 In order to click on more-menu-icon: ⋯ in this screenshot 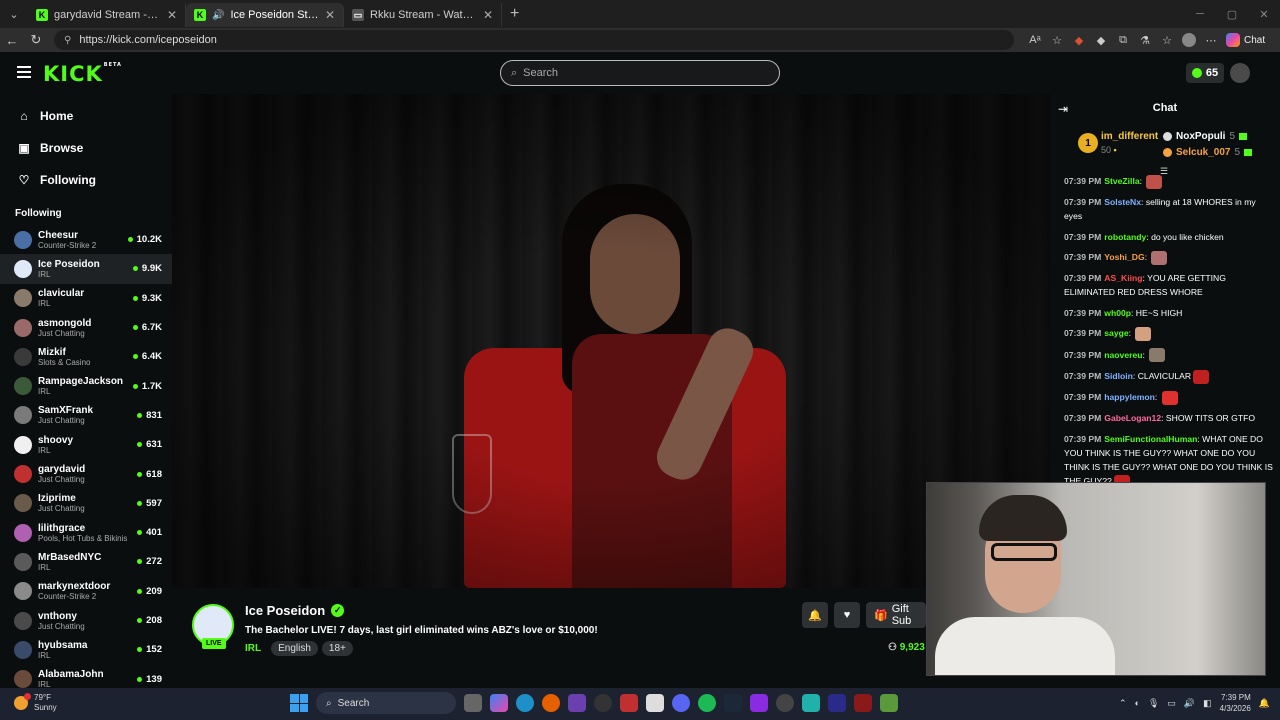, I will do `click(1211, 40)`.